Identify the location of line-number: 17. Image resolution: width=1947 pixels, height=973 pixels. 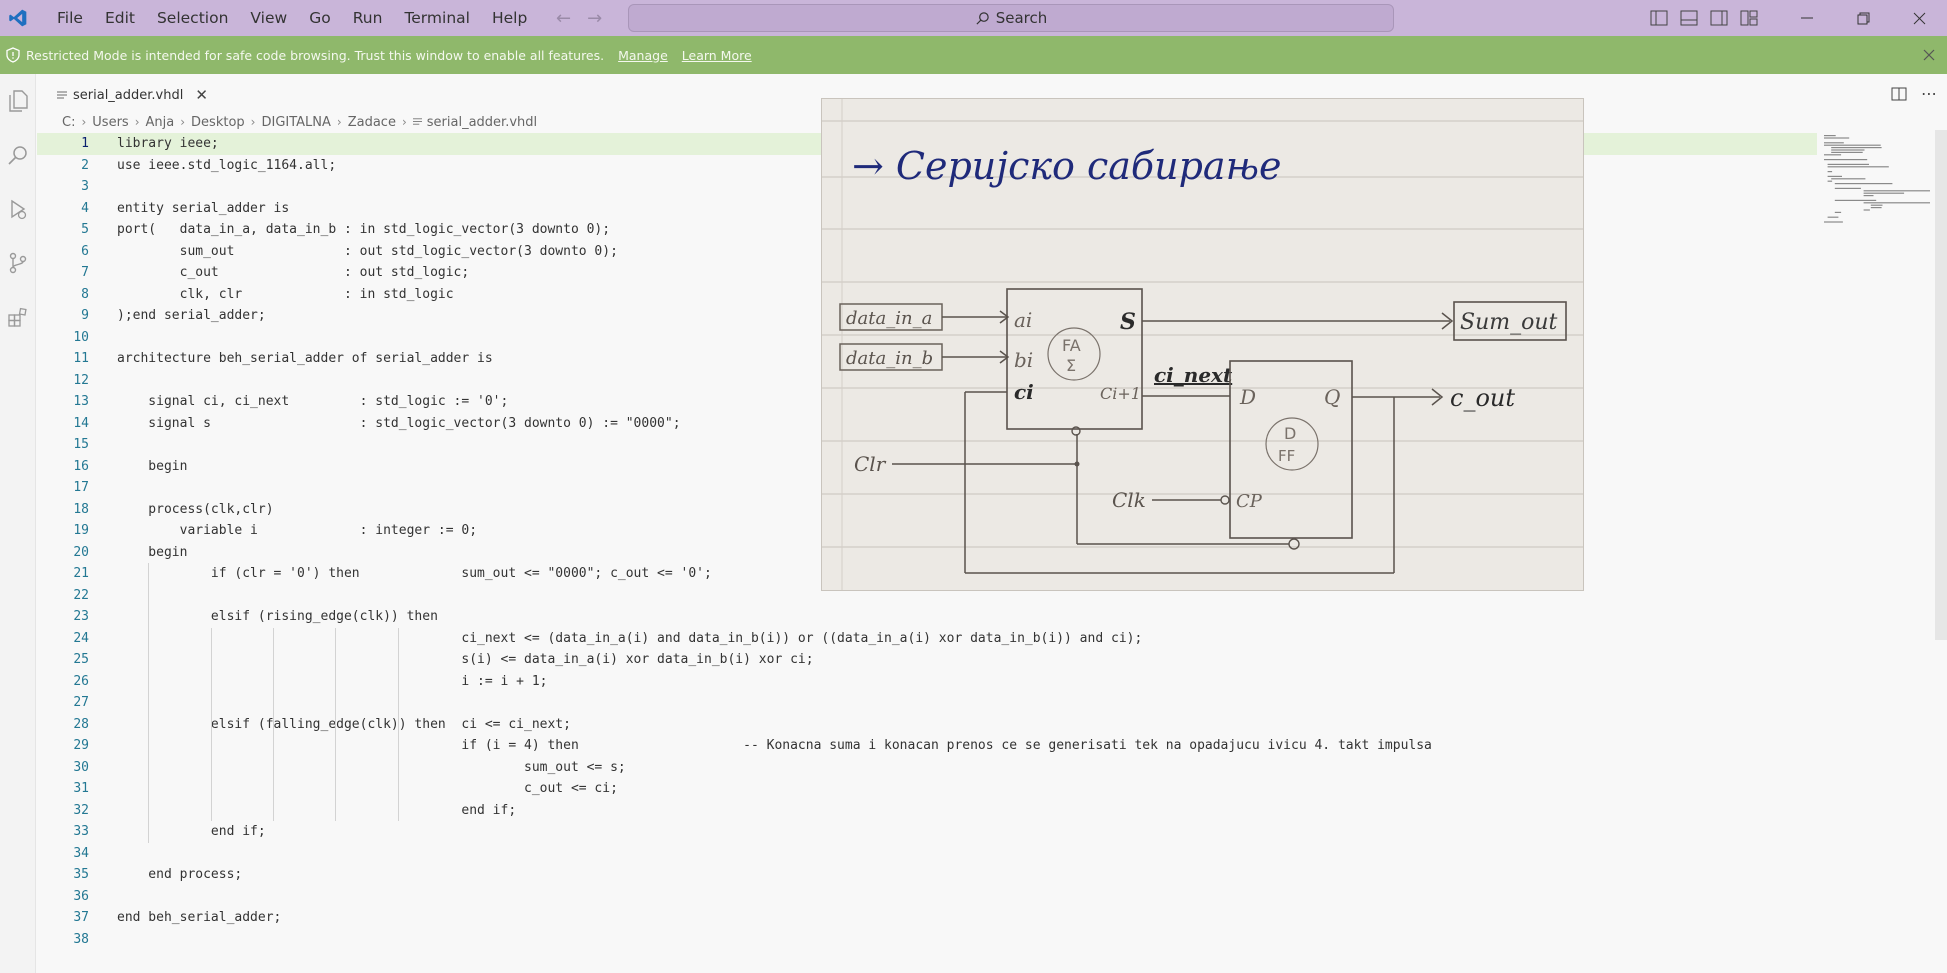
(81, 487).